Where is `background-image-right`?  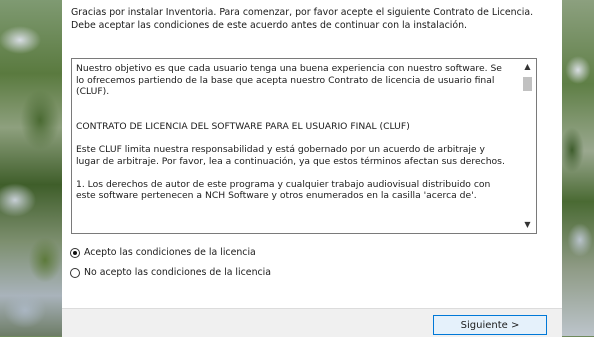 background-image-right is located at coordinates (578, 168).